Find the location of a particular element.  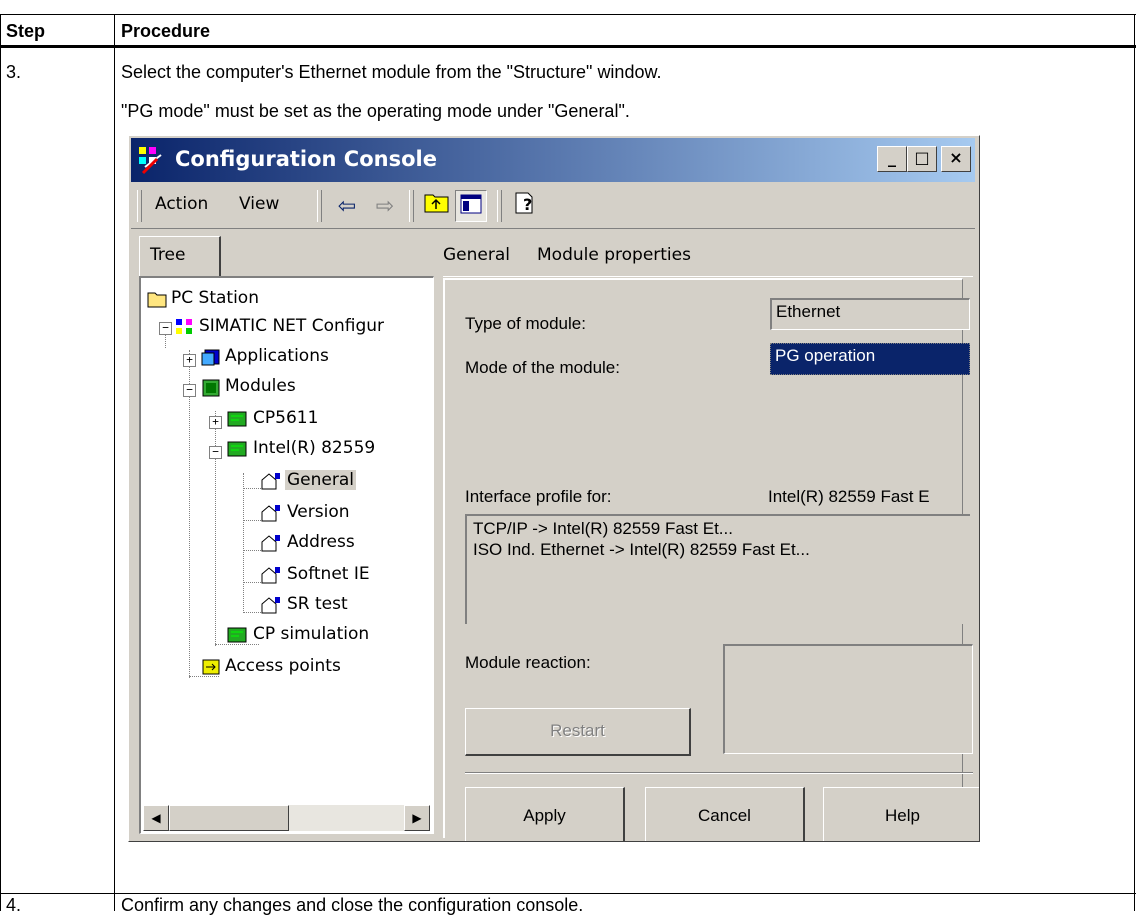

toolbar: Action View ⇦ ⇨ ? is located at coordinates (553, 206).